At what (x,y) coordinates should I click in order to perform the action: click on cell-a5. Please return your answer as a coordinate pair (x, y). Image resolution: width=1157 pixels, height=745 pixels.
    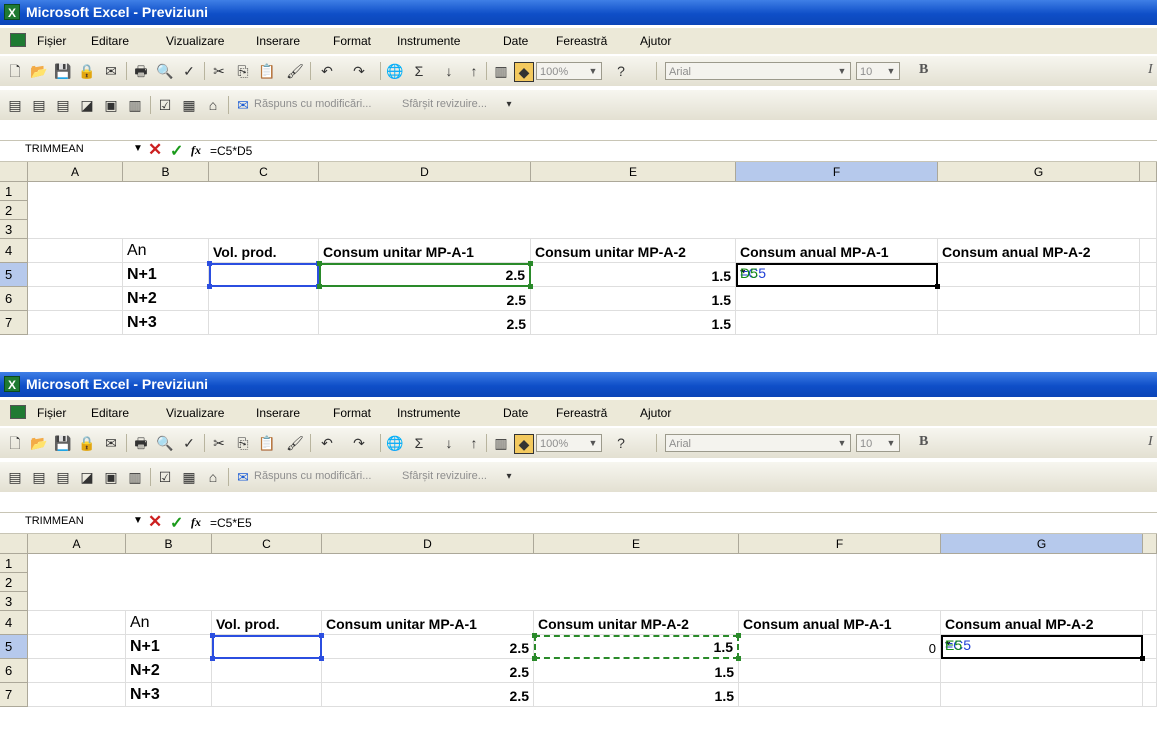
    Looking at the image, I should click on (77, 647).